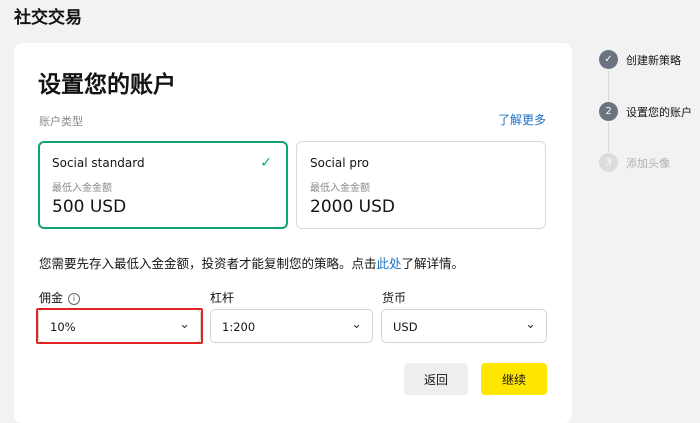  Describe the element at coordinates (659, 112) in the screenshot. I see `step-label: 设置您的账户` at that location.